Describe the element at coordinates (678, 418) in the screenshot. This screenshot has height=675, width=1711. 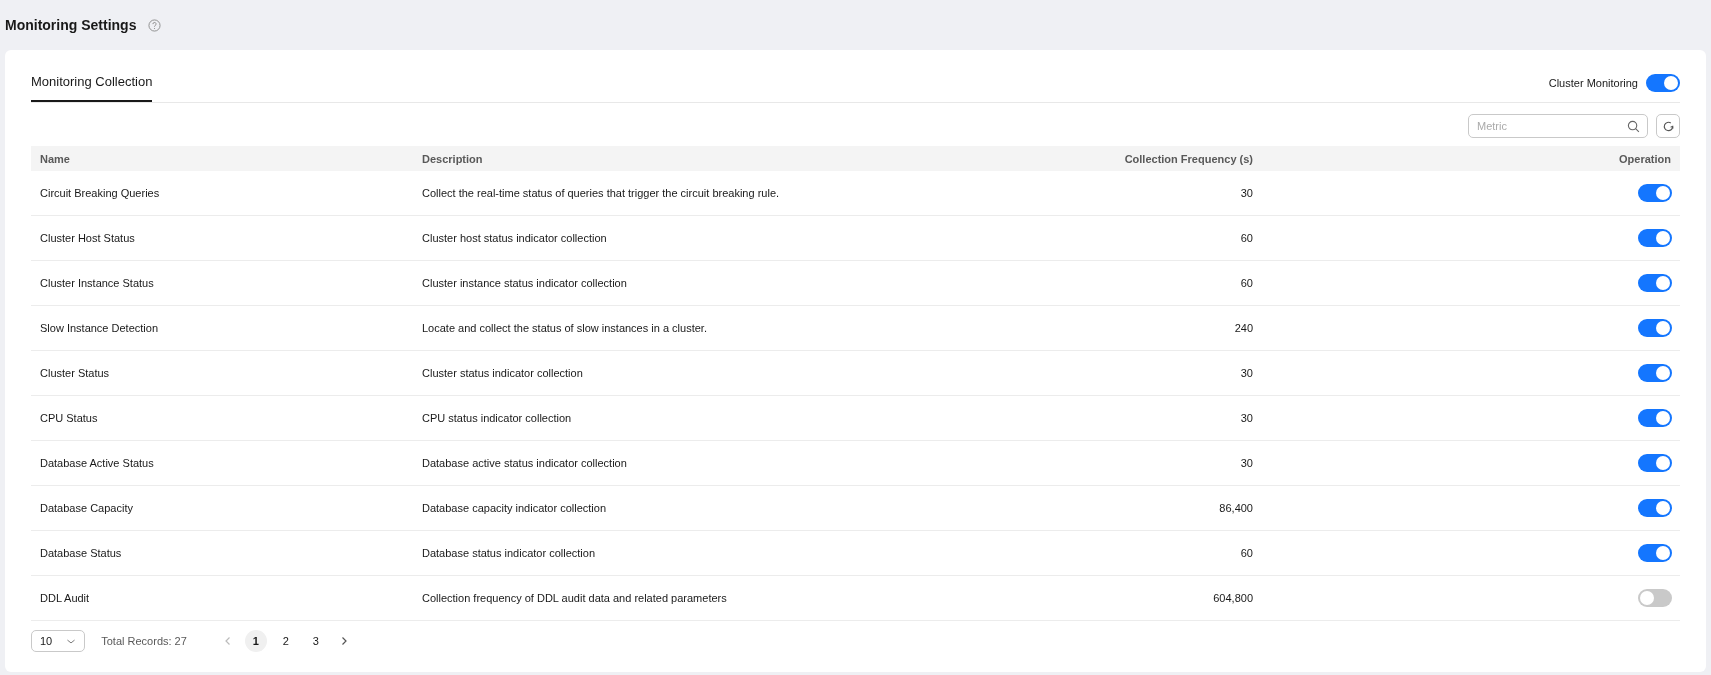
I see `table-cell: CPU status indicator collection` at that location.